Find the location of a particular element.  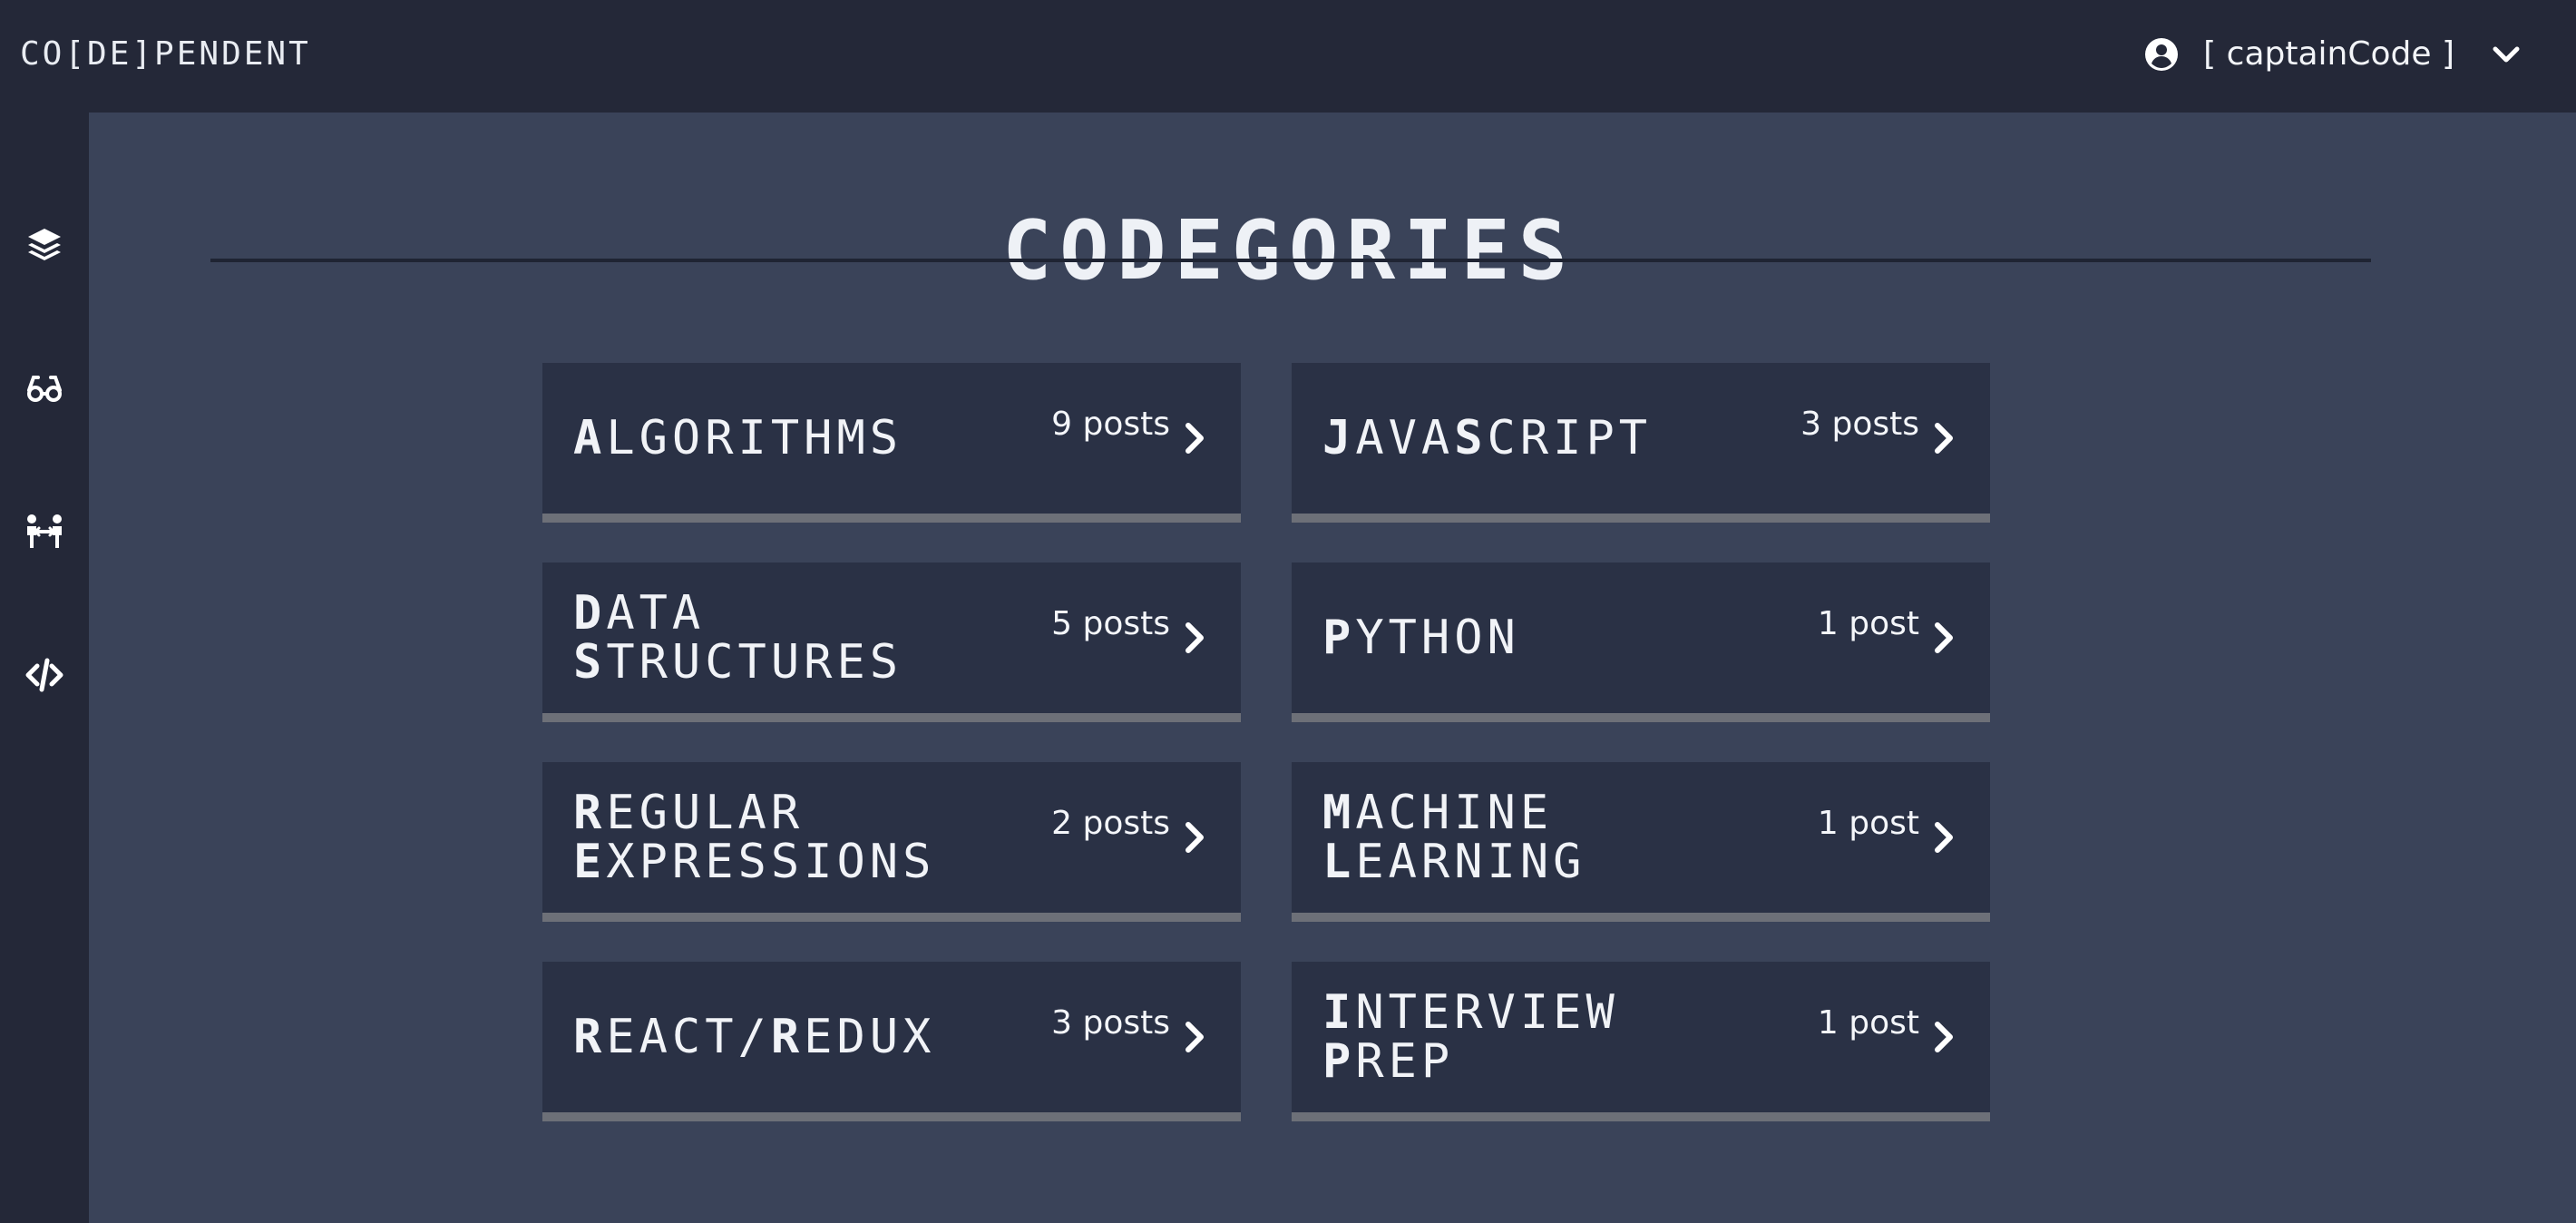

category-title: ALGORITHMS is located at coordinates (818, 438).